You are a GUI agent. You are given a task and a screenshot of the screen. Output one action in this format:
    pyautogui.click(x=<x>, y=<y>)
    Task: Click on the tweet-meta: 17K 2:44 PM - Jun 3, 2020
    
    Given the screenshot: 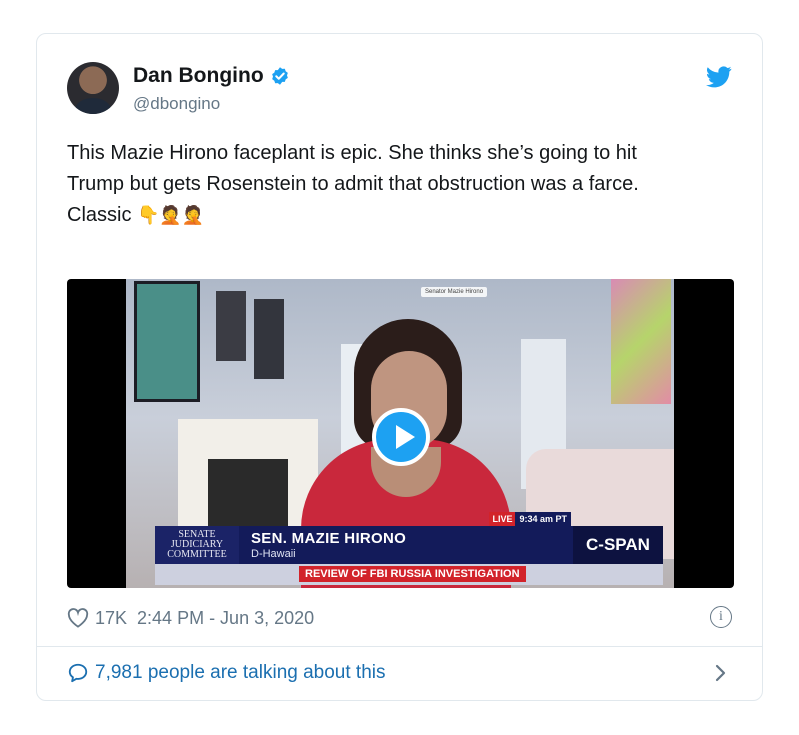 What is the action you would take?
    pyautogui.click(x=190, y=618)
    